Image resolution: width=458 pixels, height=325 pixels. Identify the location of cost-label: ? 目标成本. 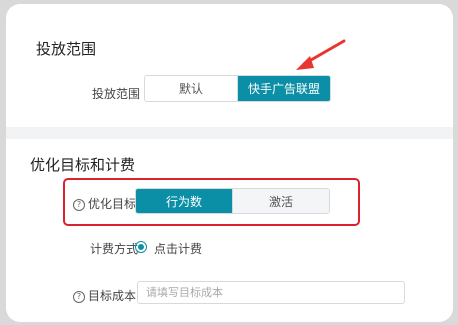
(104, 295).